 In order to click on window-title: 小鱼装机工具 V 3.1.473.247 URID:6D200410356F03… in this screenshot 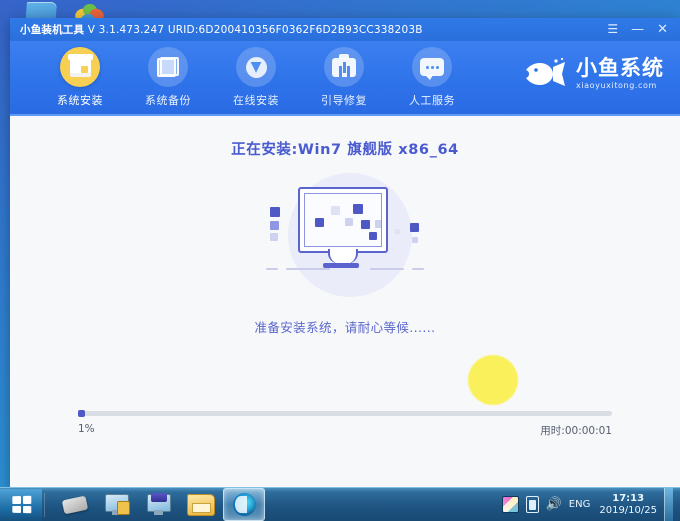, I will do `click(221, 29)`.